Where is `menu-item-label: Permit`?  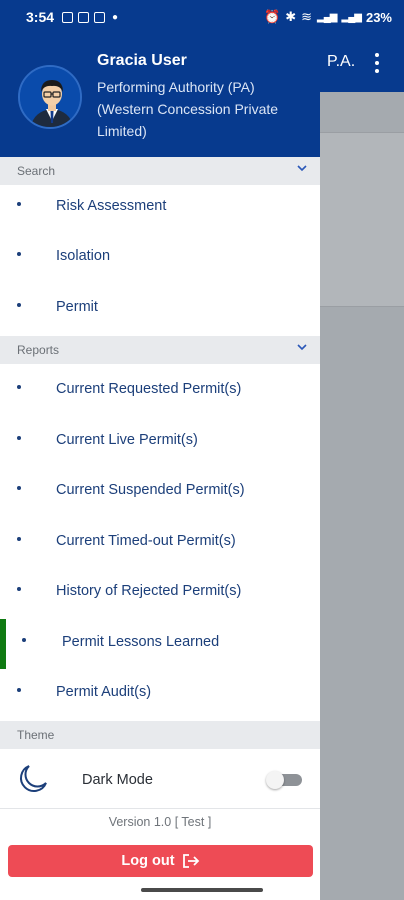 menu-item-label: Permit is located at coordinates (77, 307).